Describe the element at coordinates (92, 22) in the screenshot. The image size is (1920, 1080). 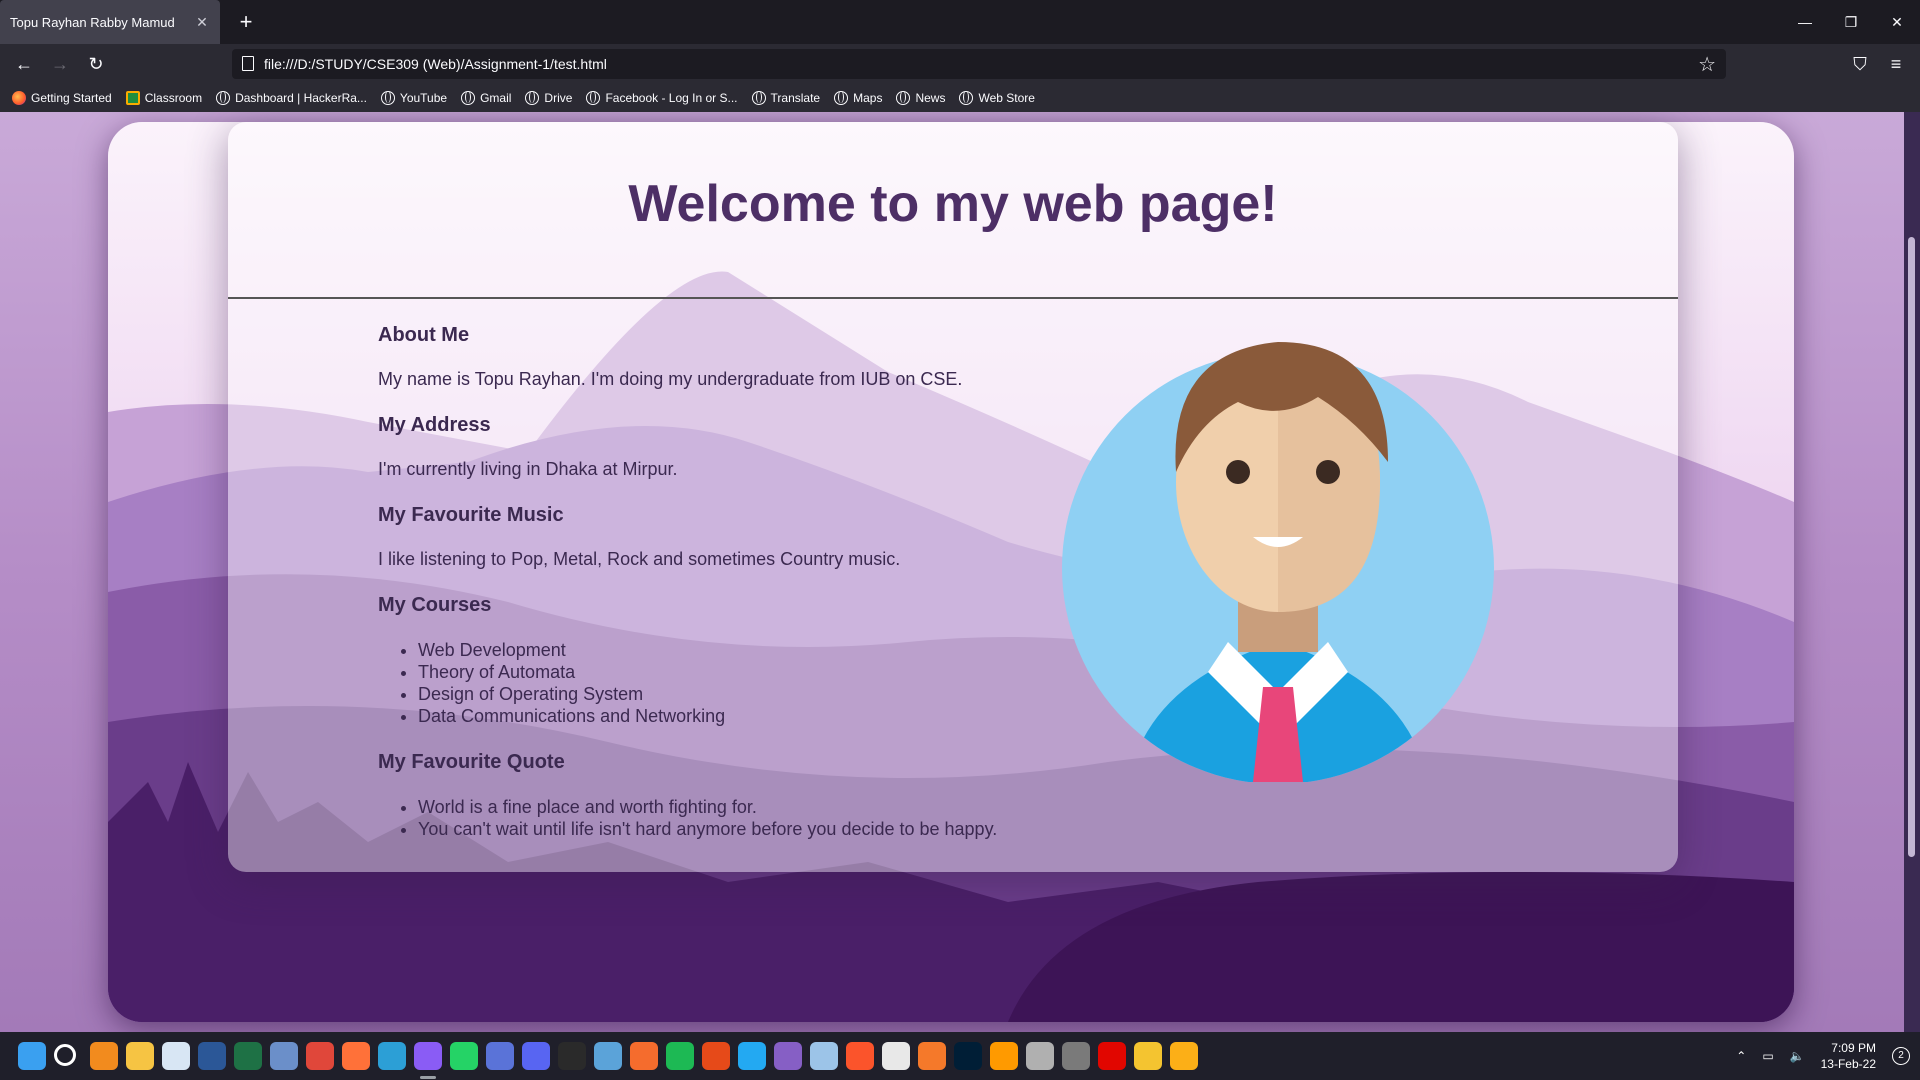
I see `tab-title: Topu Rayhan Rabby Mamud` at that location.